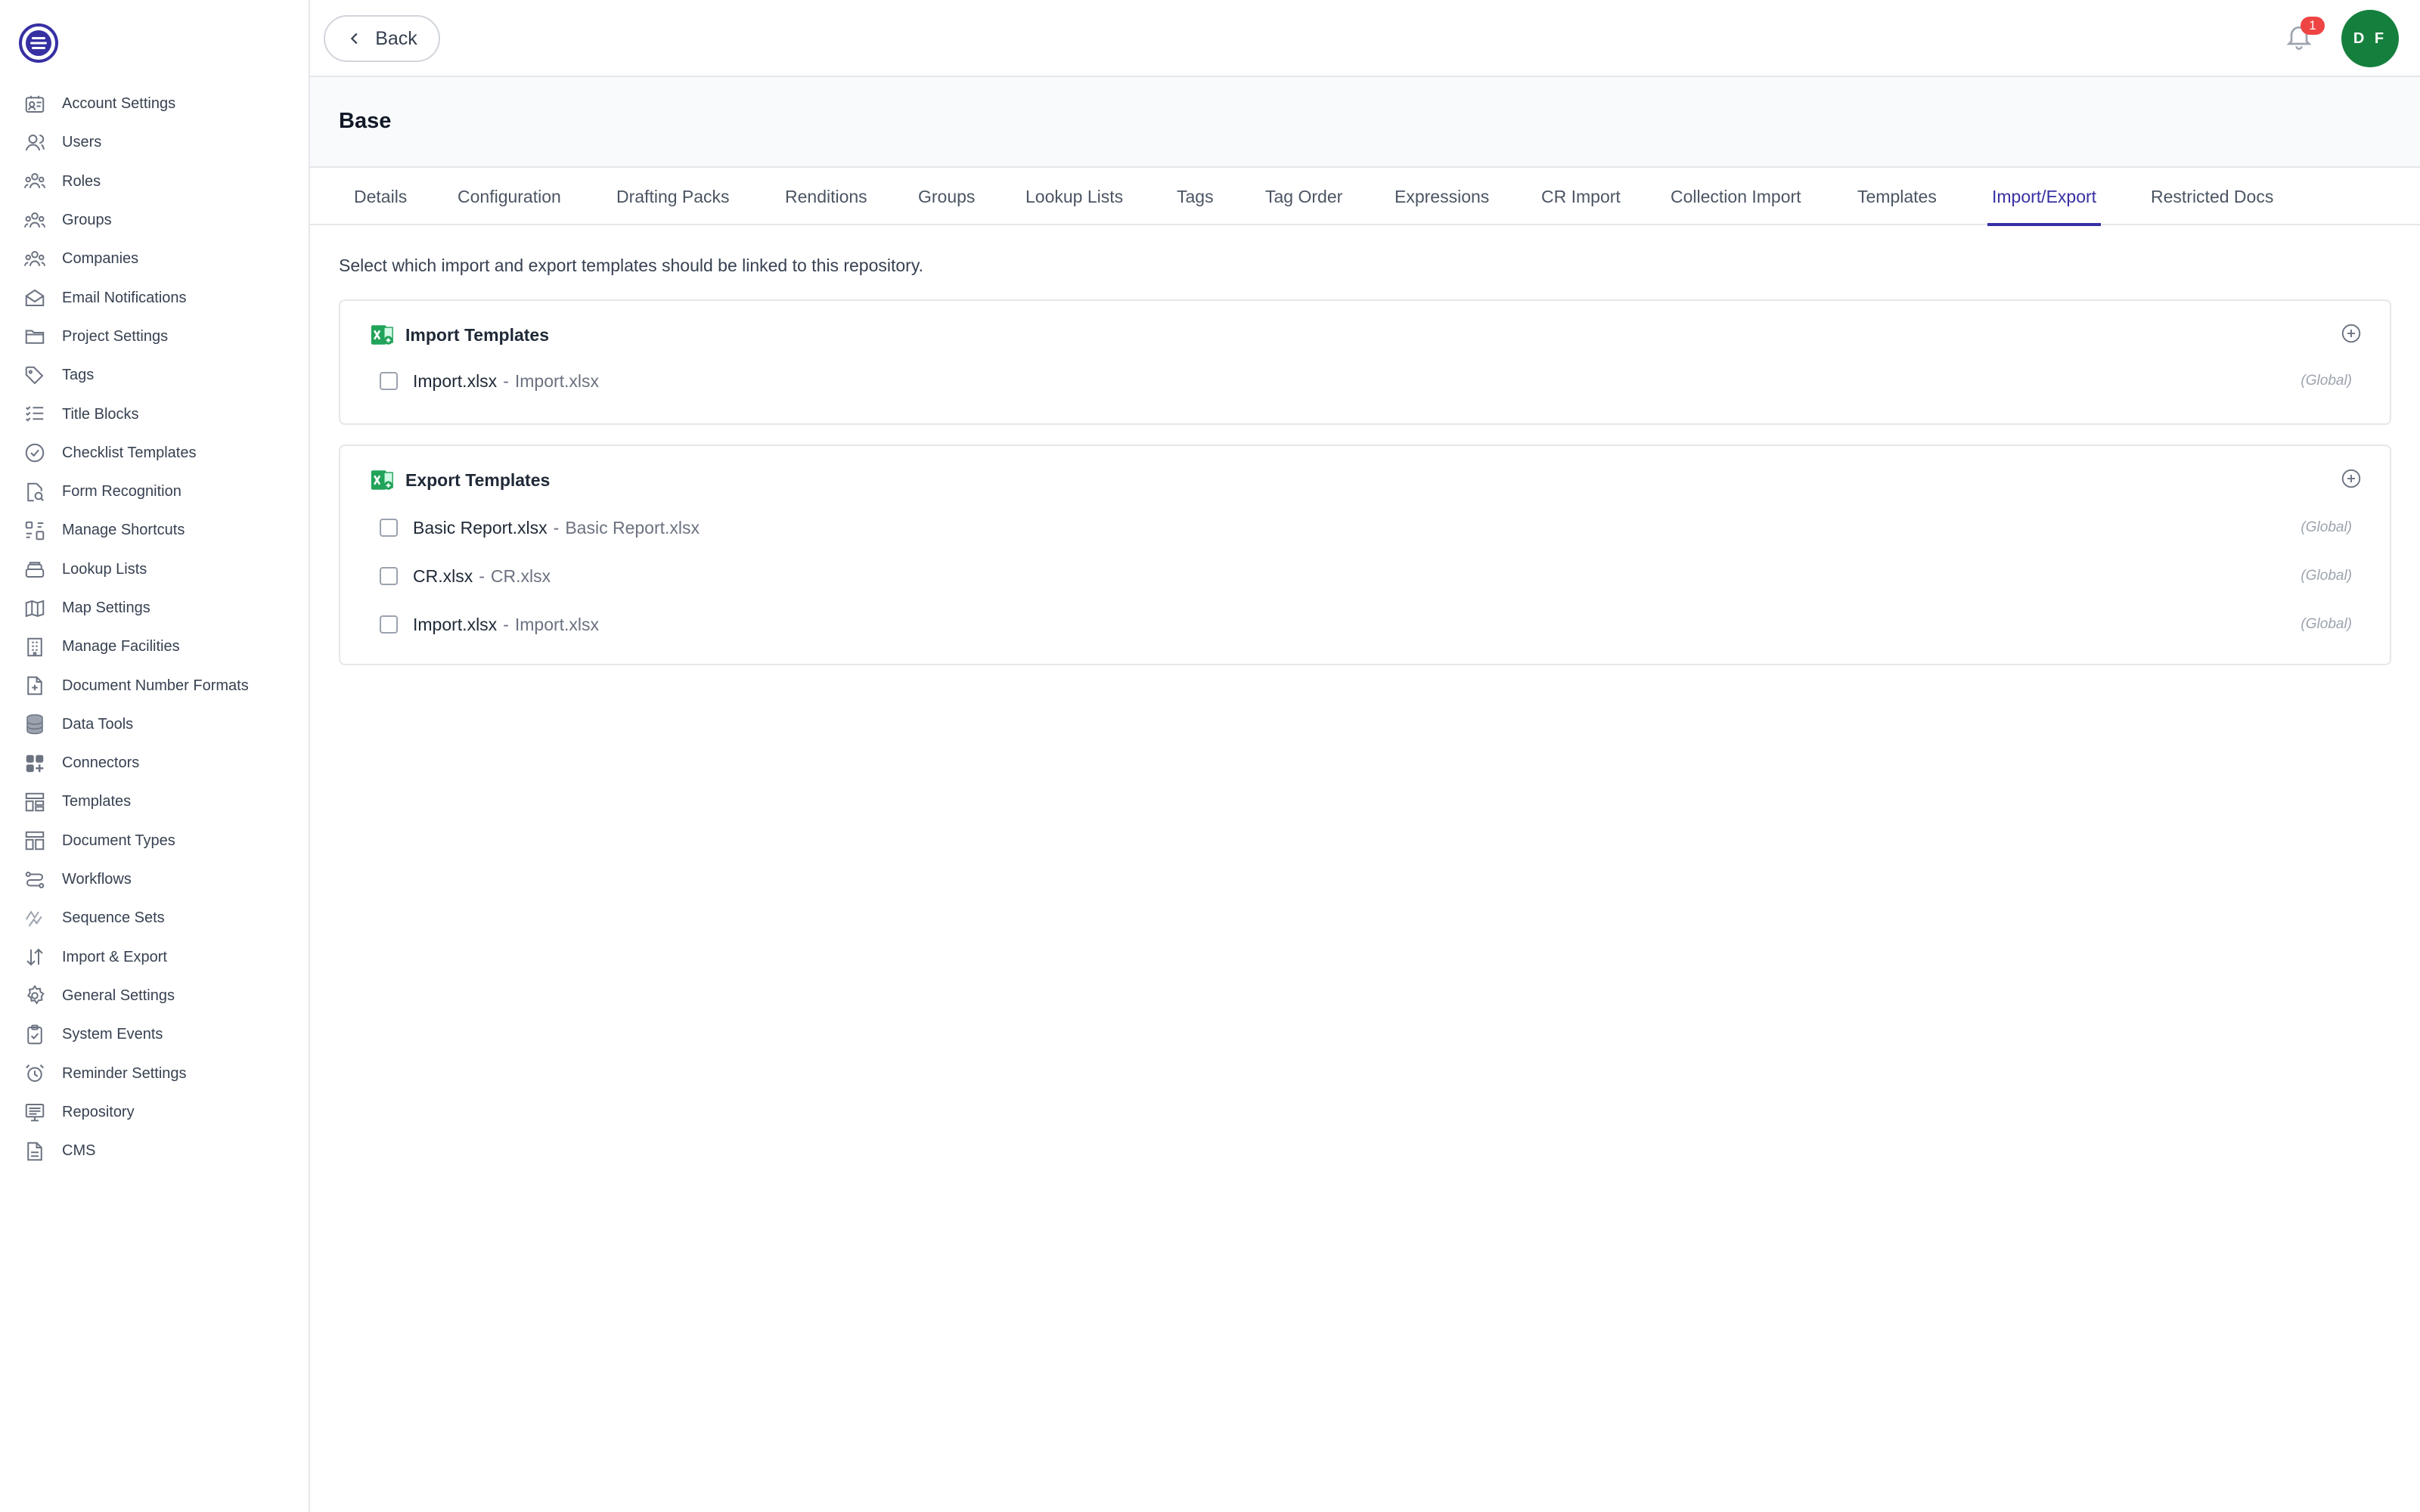 The width and height of the screenshot is (2420, 1512). Describe the element at coordinates (97, 879) in the screenshot. I see `sidebar-item-label: Workflows` at that location.